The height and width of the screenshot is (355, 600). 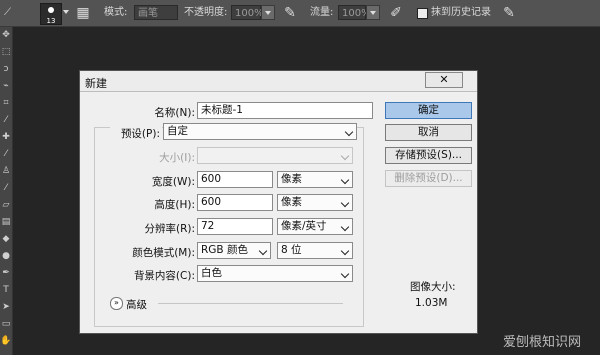 What do you see at coordinates (83, 13) in the screenshot?
I see `brush-panel-icon: ▦` at bounding box center [83, 13].